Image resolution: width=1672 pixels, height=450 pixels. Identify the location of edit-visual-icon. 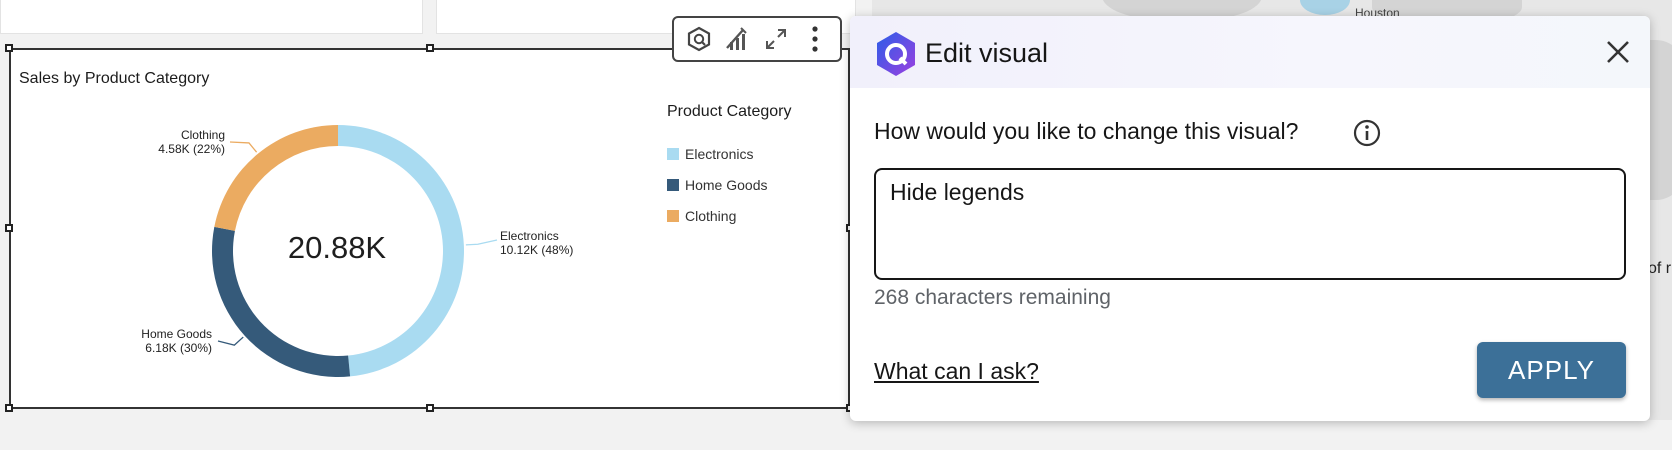
(736, 38).